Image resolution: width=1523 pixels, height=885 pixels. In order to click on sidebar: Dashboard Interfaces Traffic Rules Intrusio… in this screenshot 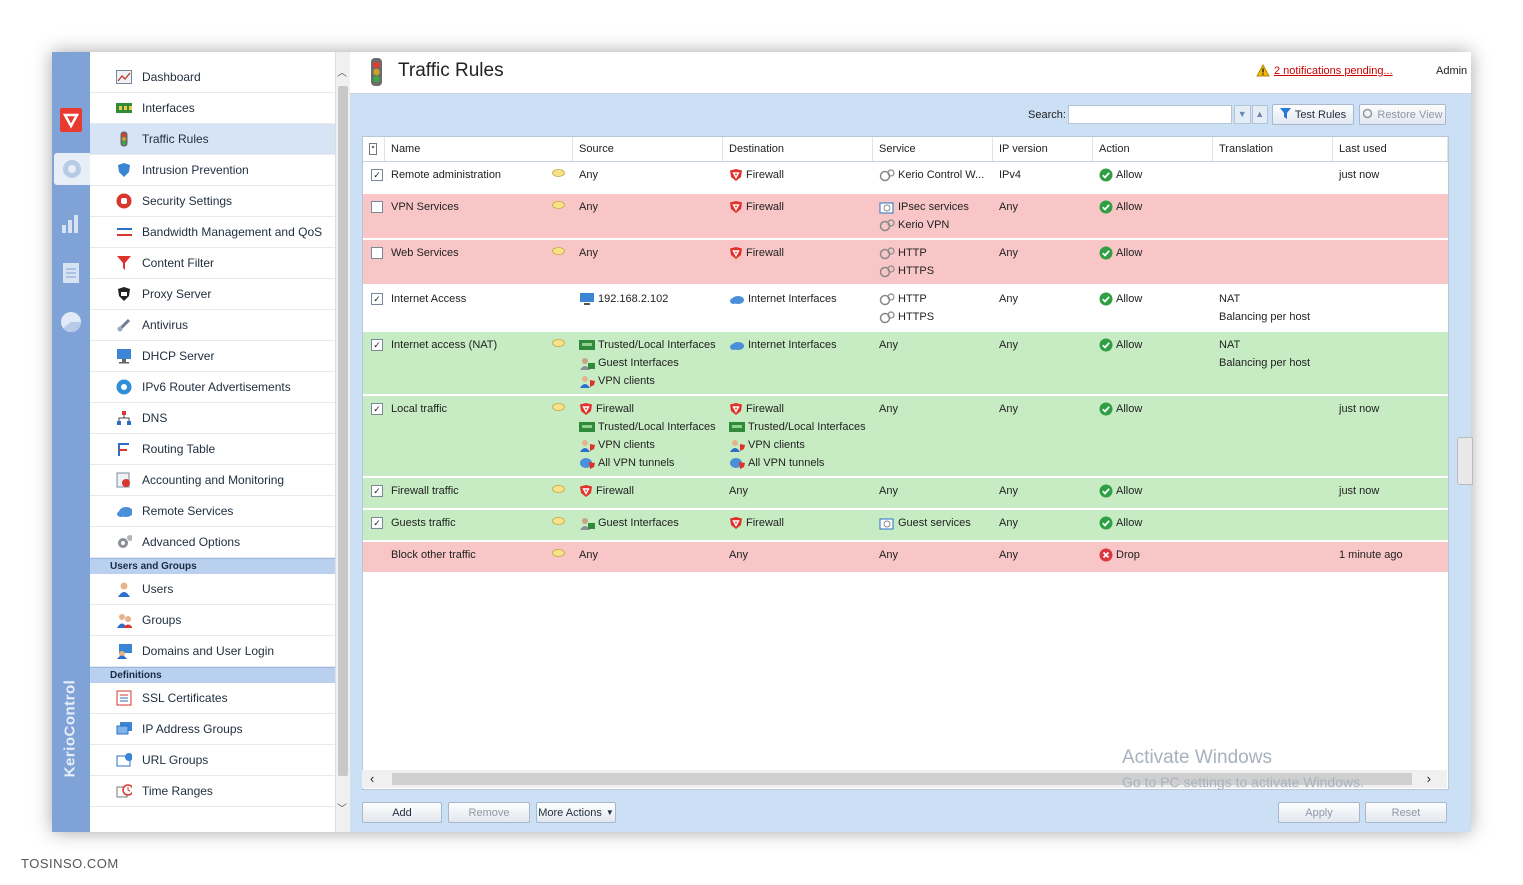, I will do `click(212, 442)`.